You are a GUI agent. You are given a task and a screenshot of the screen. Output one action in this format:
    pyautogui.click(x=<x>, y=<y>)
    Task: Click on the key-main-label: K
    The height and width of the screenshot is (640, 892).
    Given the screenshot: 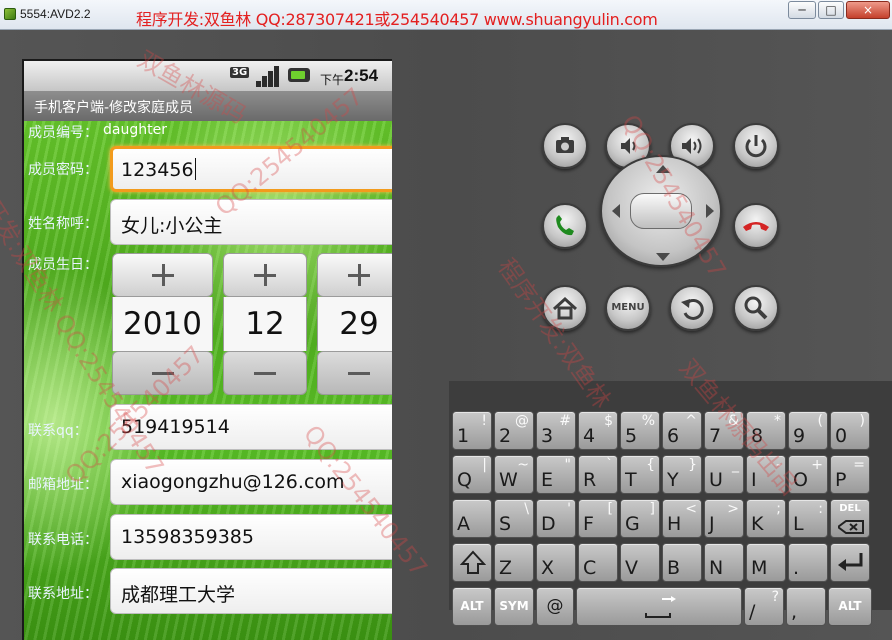 What is the action you would take?
    pyautogui.click(x=757, y=524)
    